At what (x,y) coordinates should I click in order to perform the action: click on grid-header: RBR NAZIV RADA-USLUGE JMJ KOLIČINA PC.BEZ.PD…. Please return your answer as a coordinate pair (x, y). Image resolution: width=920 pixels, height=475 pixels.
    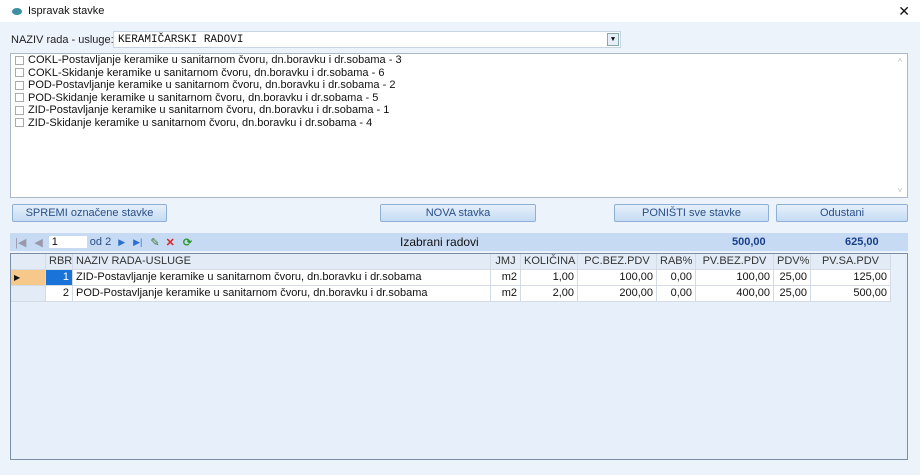
    Looking at the image, I should click on (451, 262).